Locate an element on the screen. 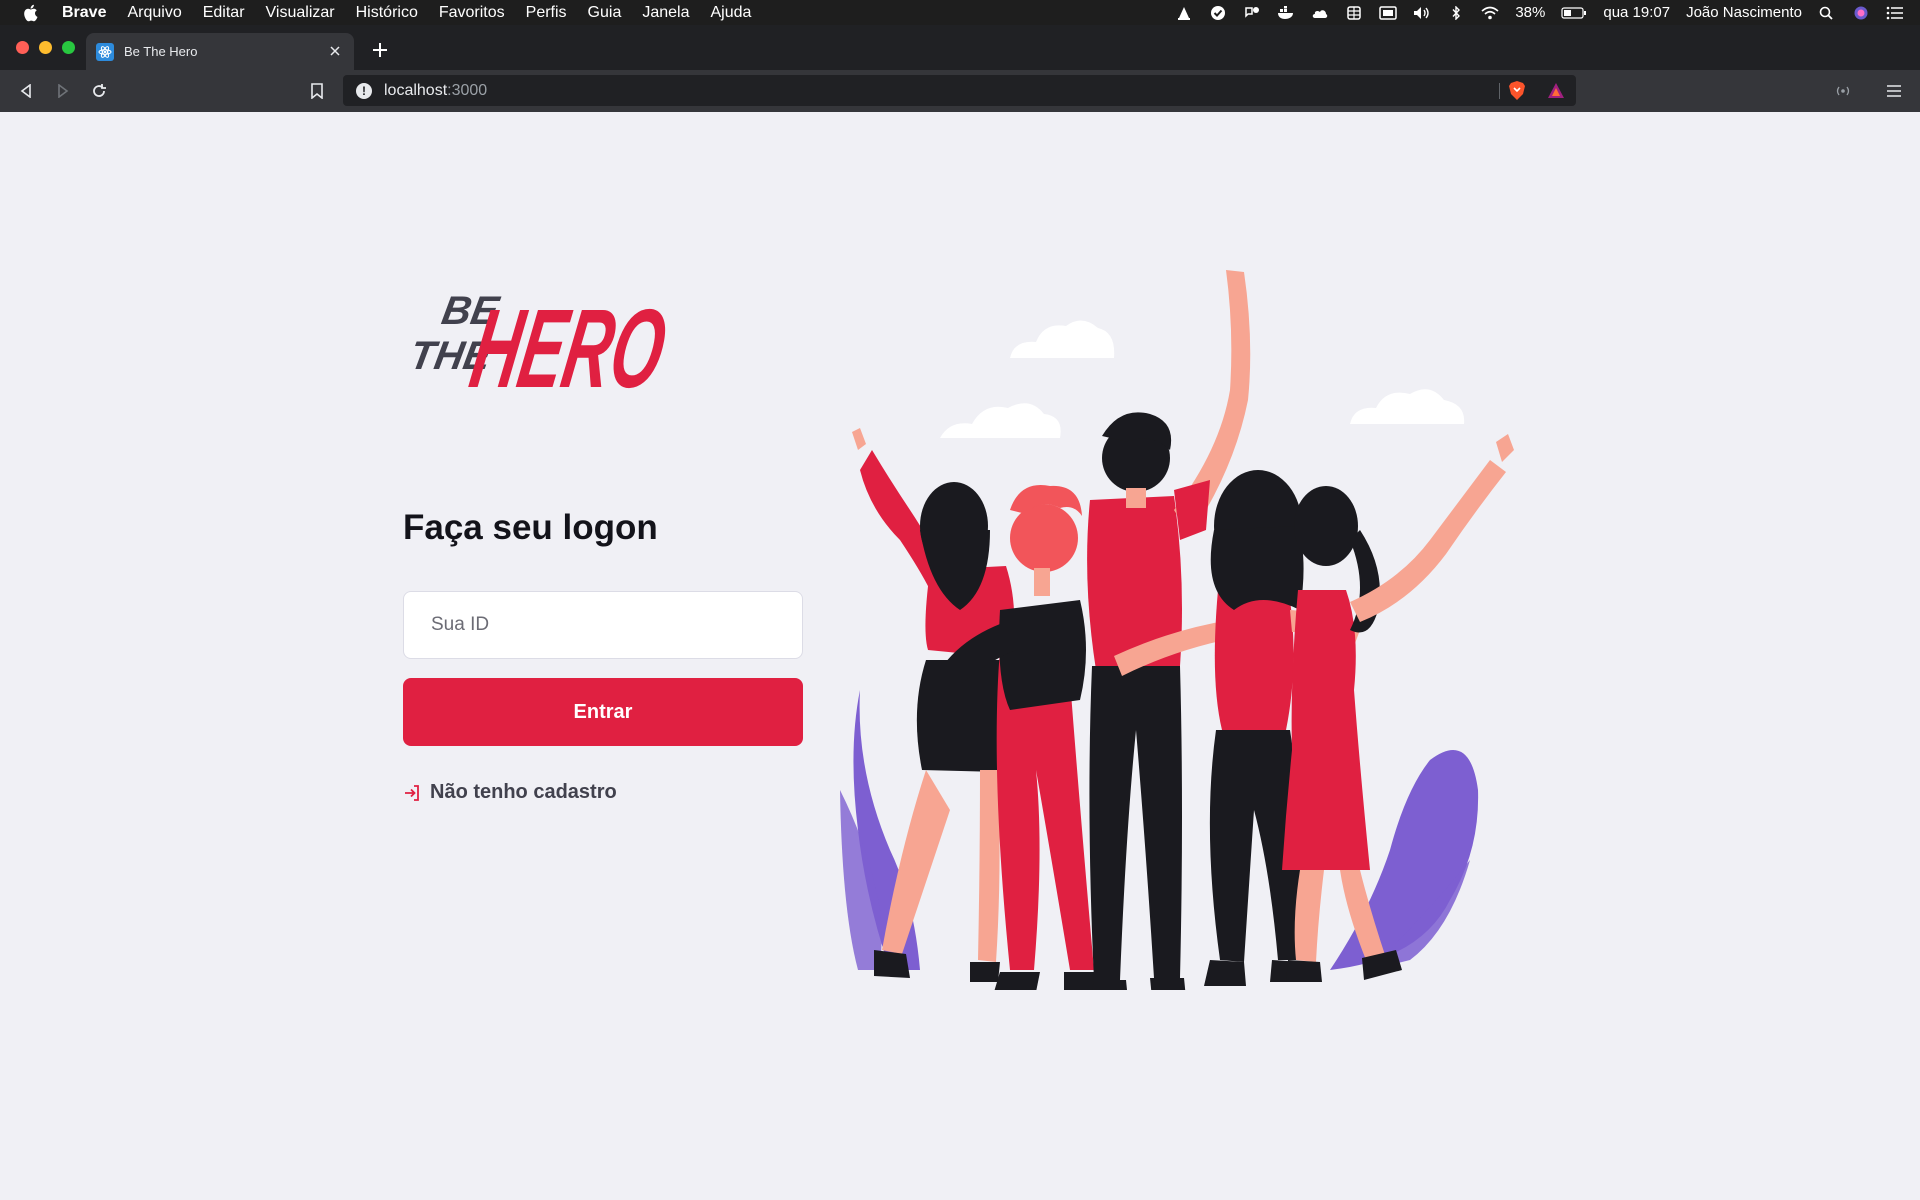  register-link-label: Não tenho cadastro is located at coordinates (523, 792).